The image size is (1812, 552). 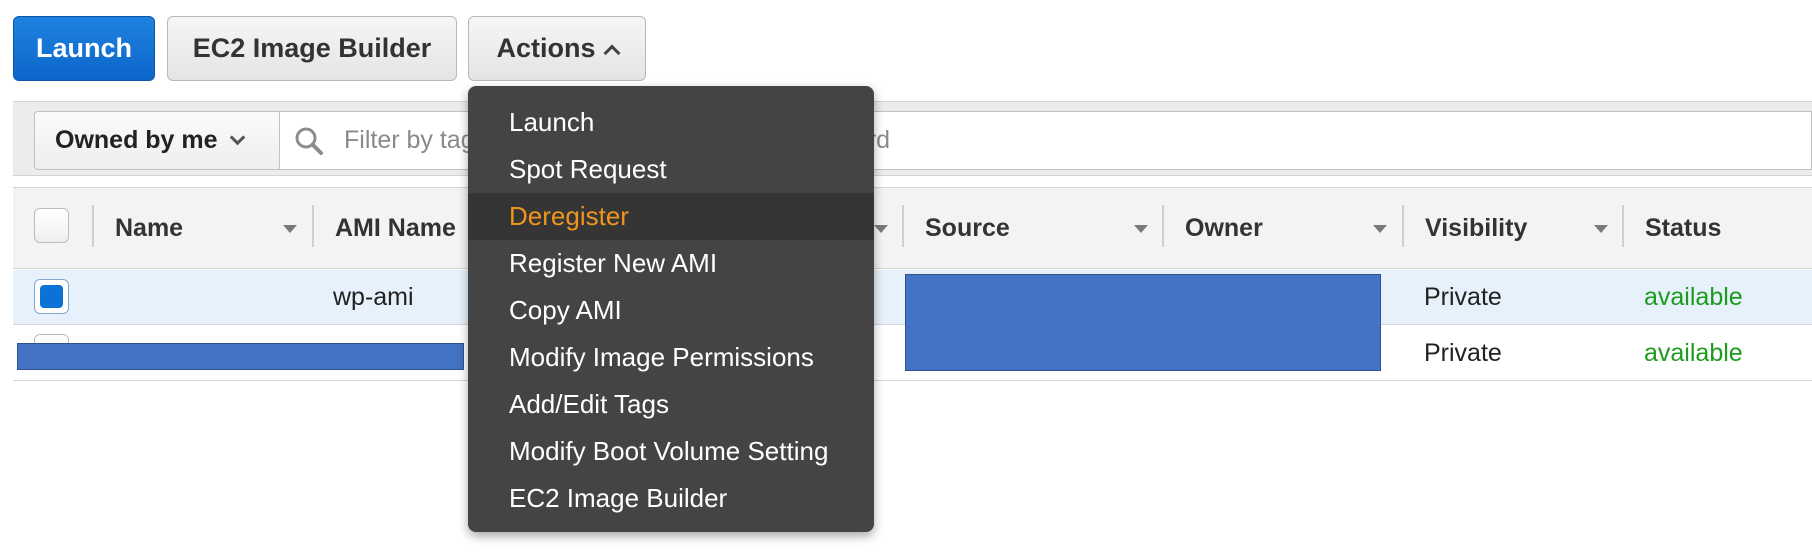 What do you see at coordinates (149, 228) in the screenshot?
I see `column-header-name: Name` at bounding box center [149, 228].